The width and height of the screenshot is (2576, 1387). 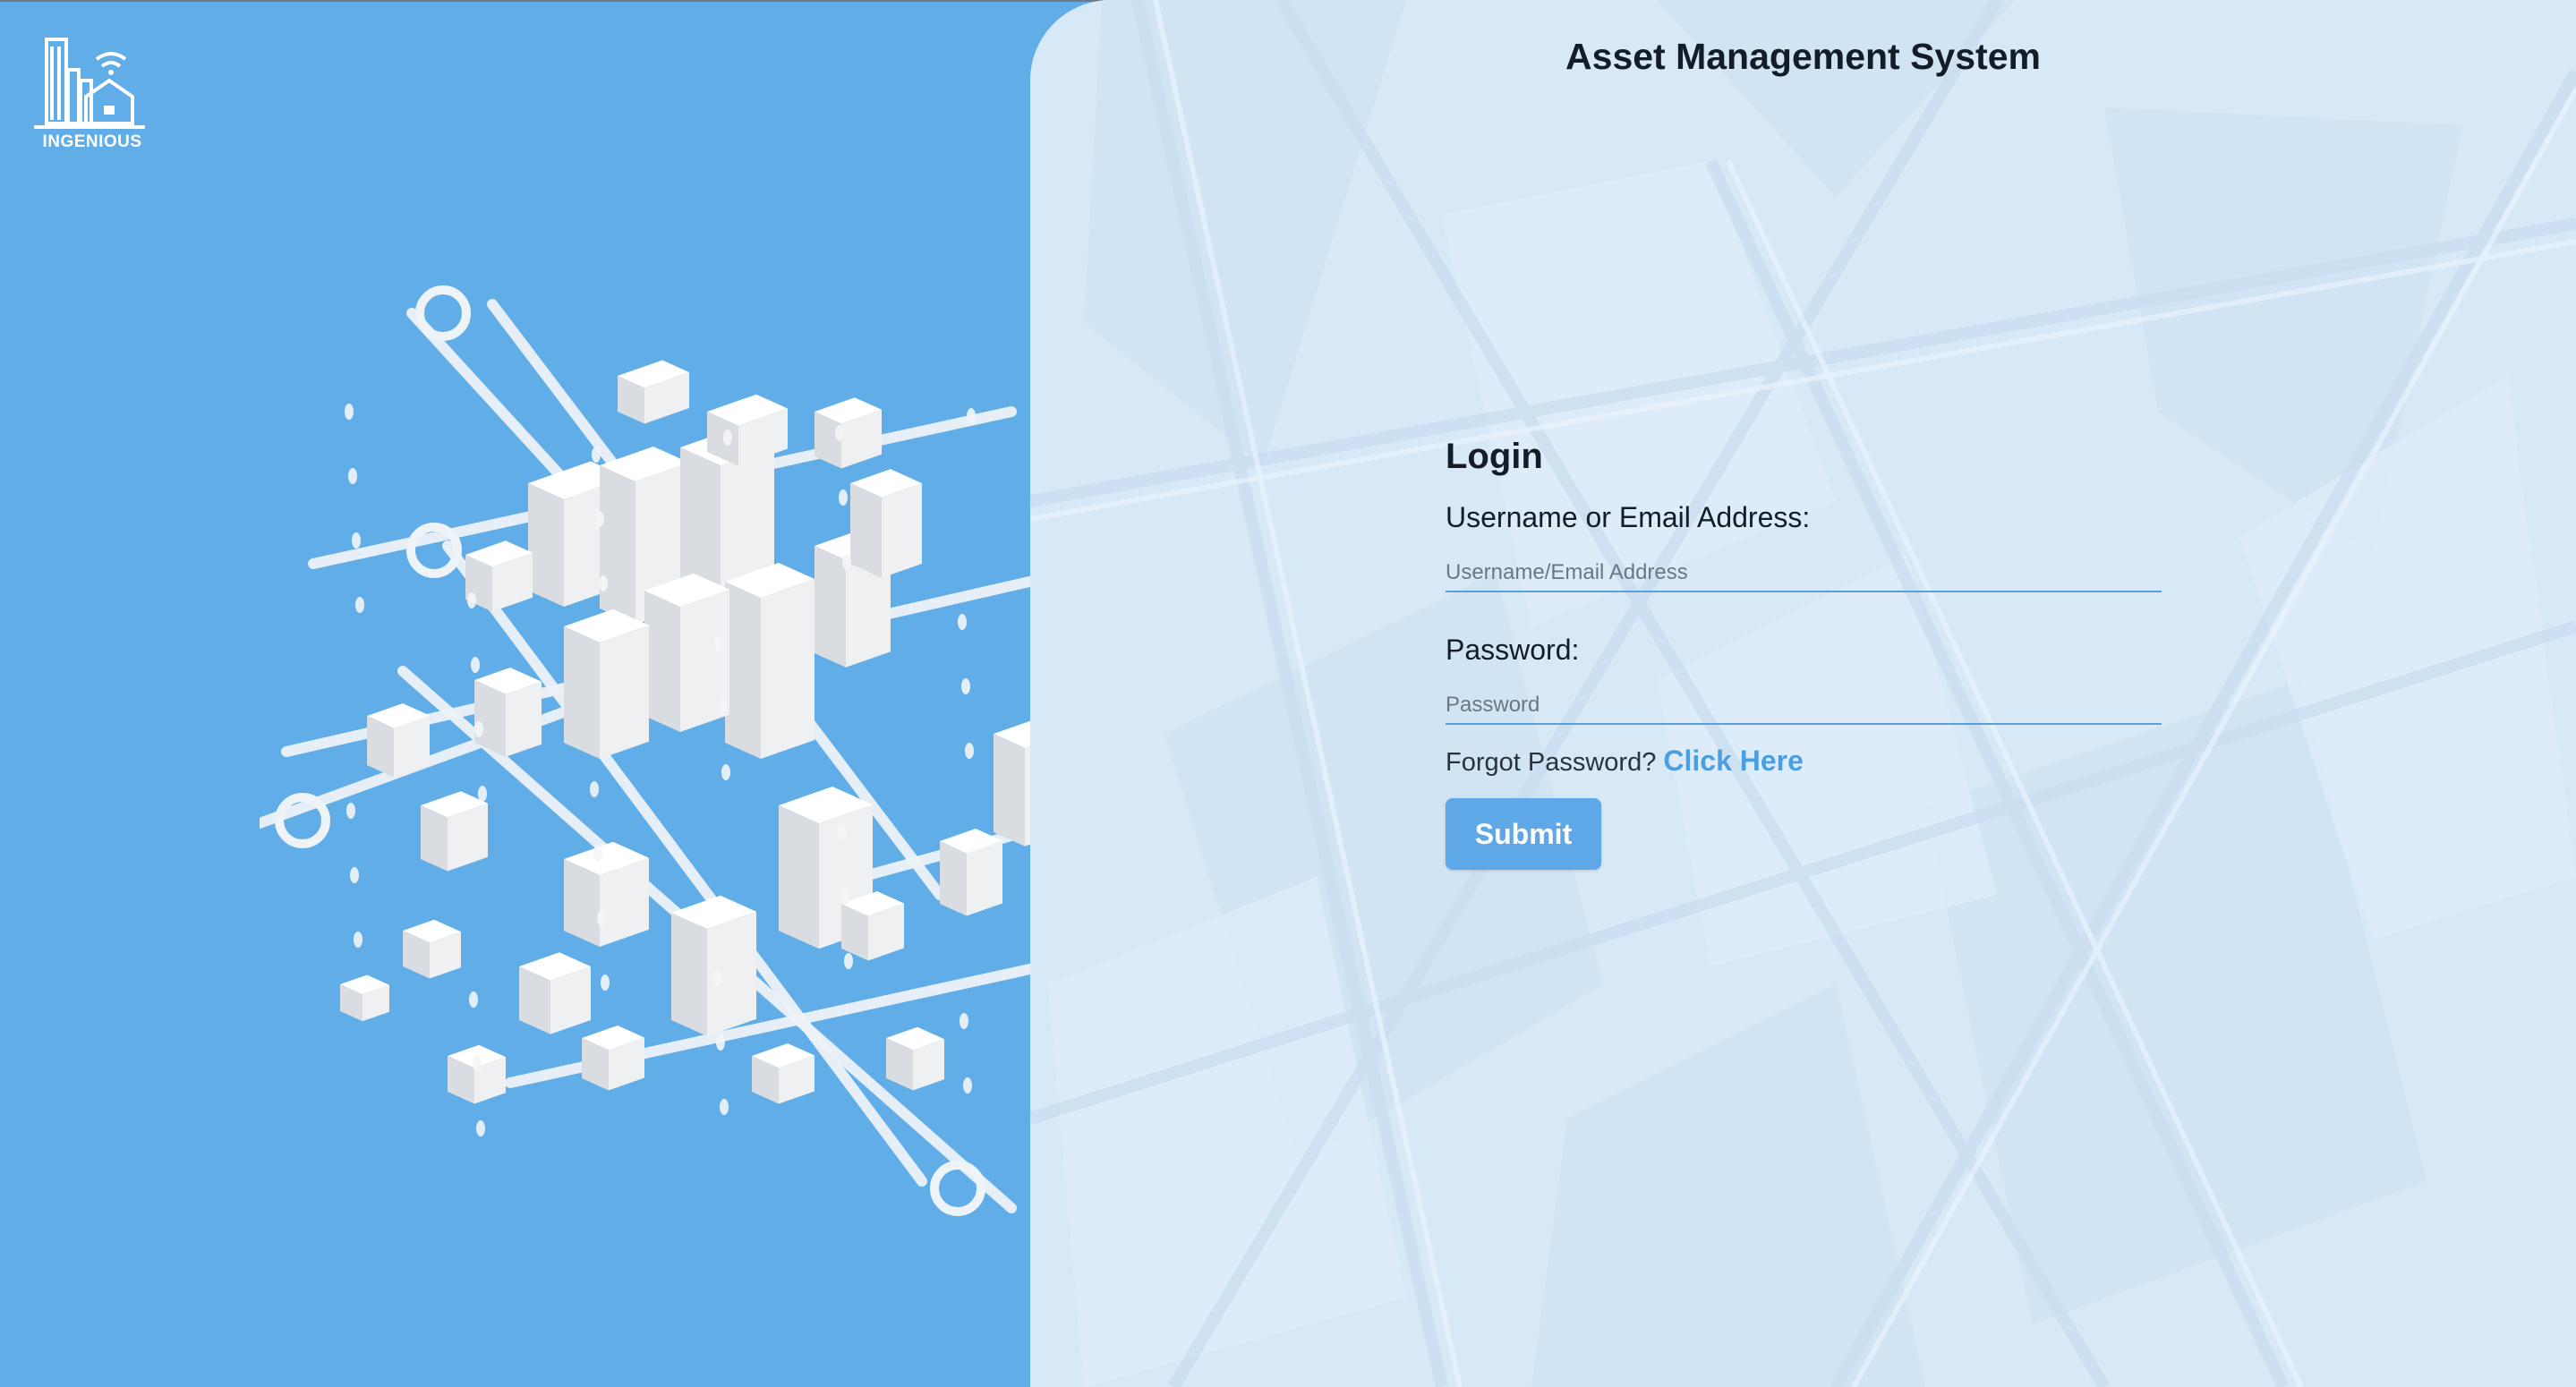 What do you see at coordinates (1513, 650) in the screenshot?
I see `password-label: Password:` at bounding box center [1513, 650].